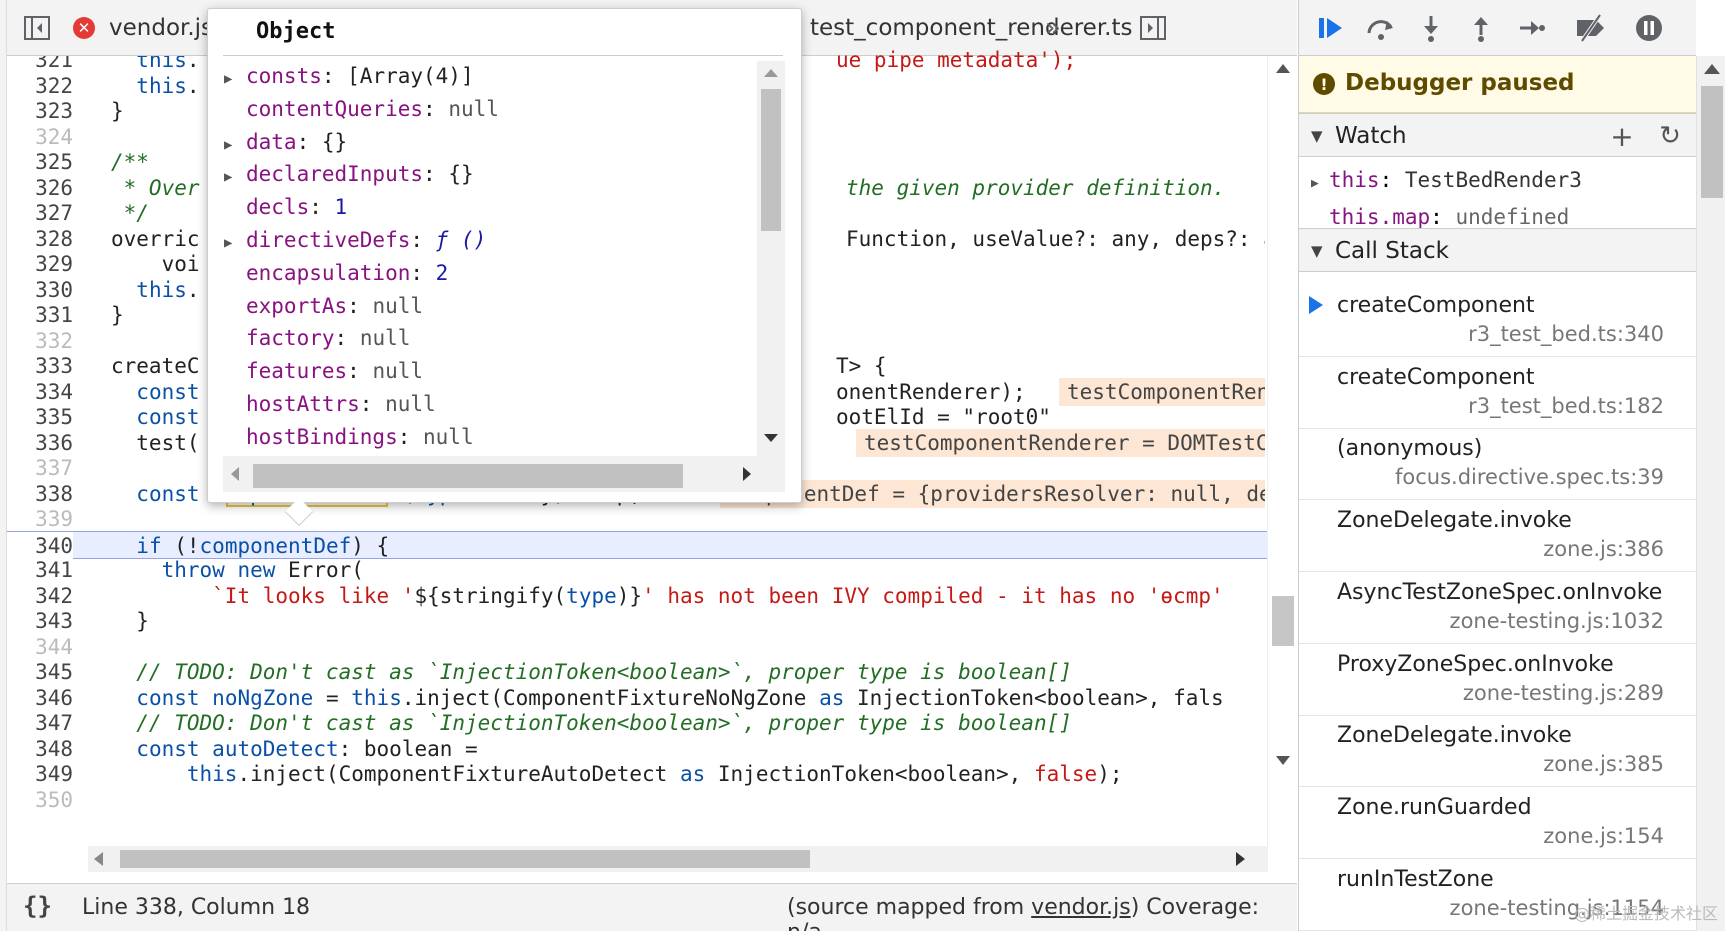 This screenshot has height=931, width=1725. I want to click on frame-location: zone.js:385, so click(1603, 764).